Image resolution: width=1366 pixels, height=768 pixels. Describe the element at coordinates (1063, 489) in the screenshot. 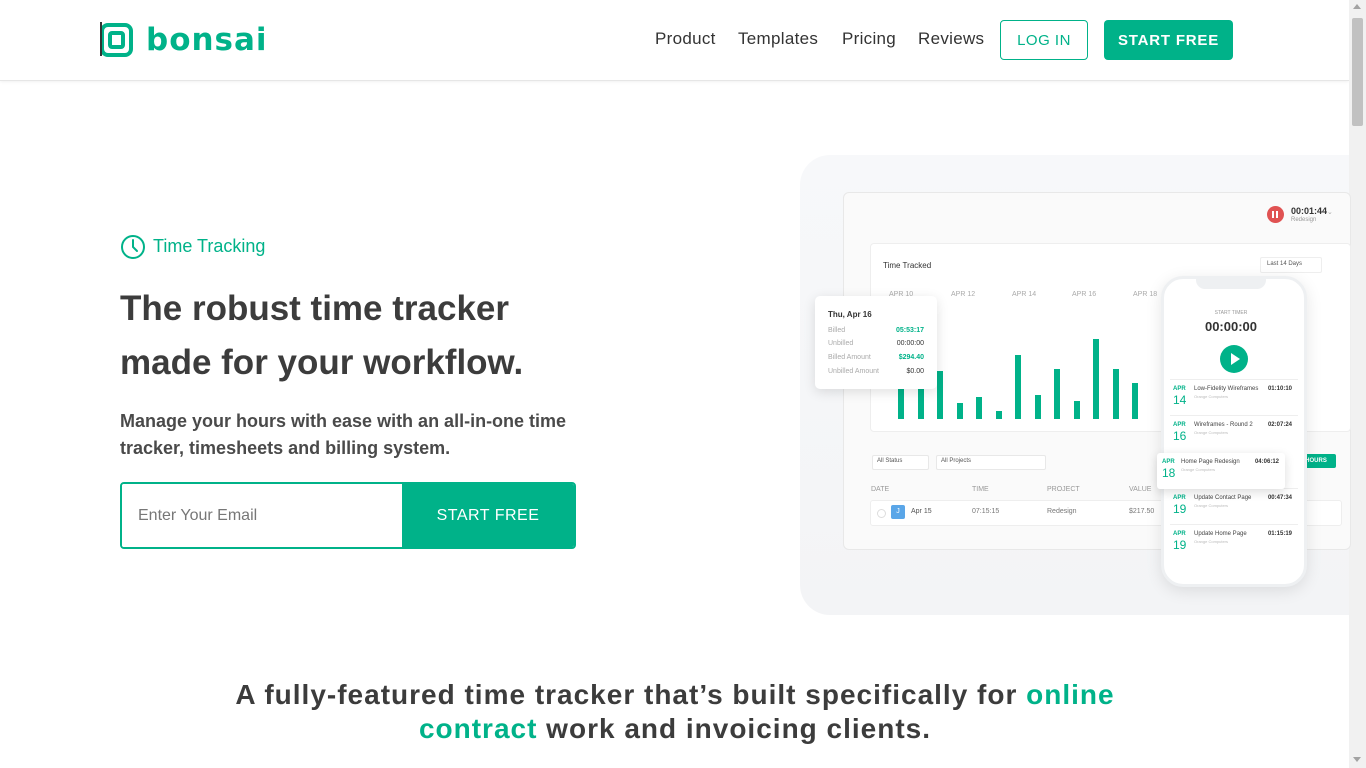

I see `col-project: PROJECT` at that location.